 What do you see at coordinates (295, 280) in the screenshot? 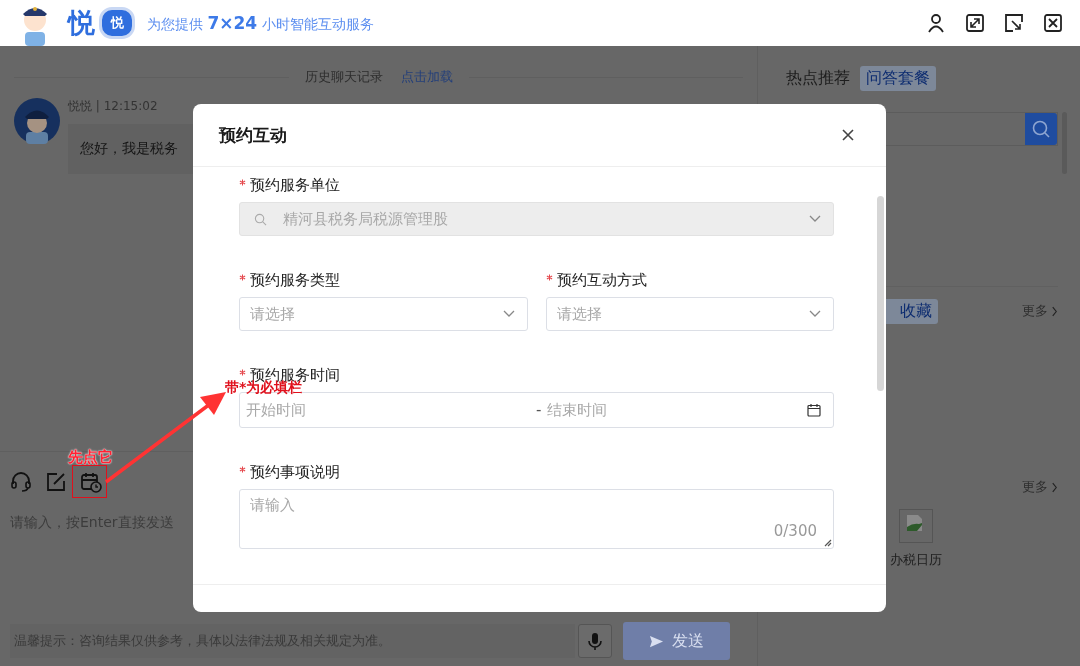
I see `field-label: 预约服务类型` at bounding box center [295, 280].